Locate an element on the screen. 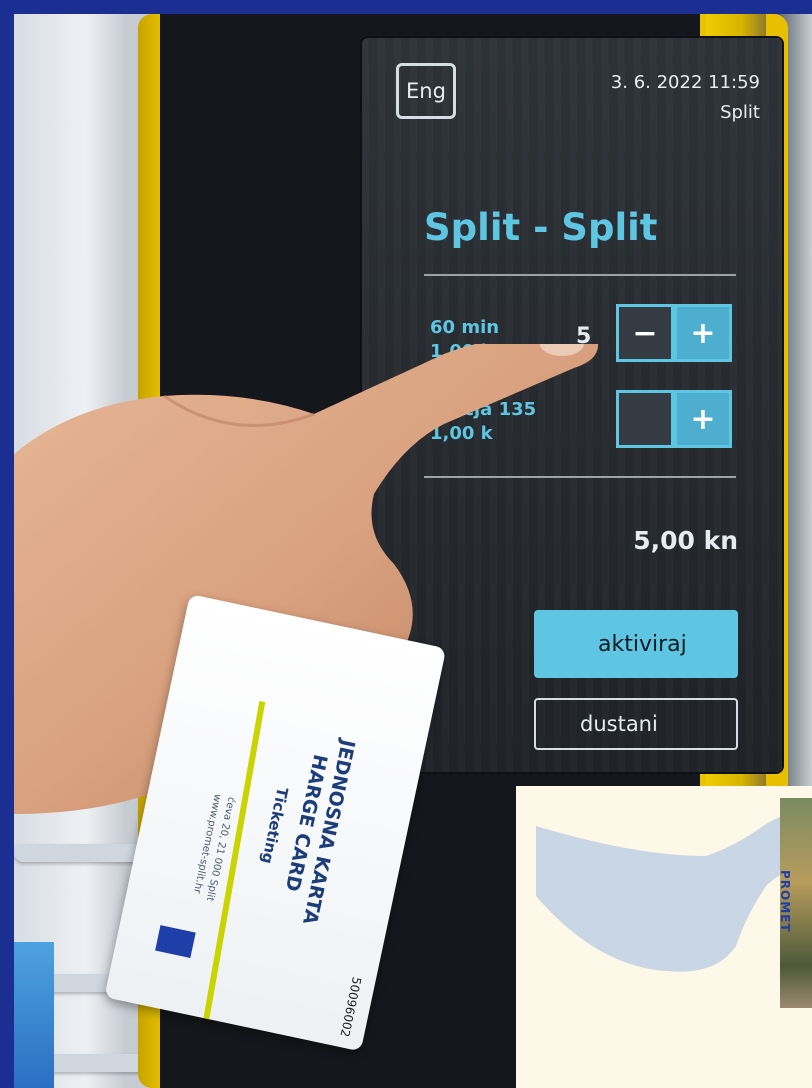  fare-name: 60 min is located at coordinates (465, 327).